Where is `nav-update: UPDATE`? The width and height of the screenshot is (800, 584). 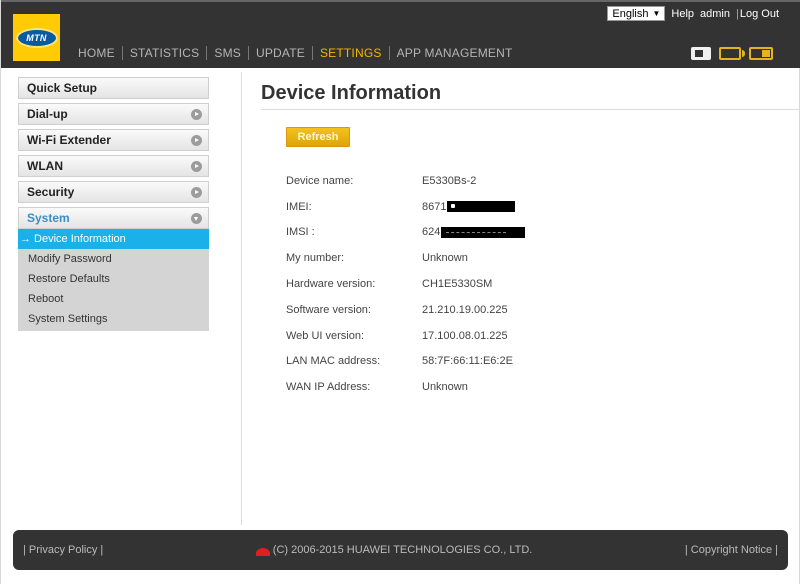
nav-update: UPDATE is located at coordinates (280, 53).